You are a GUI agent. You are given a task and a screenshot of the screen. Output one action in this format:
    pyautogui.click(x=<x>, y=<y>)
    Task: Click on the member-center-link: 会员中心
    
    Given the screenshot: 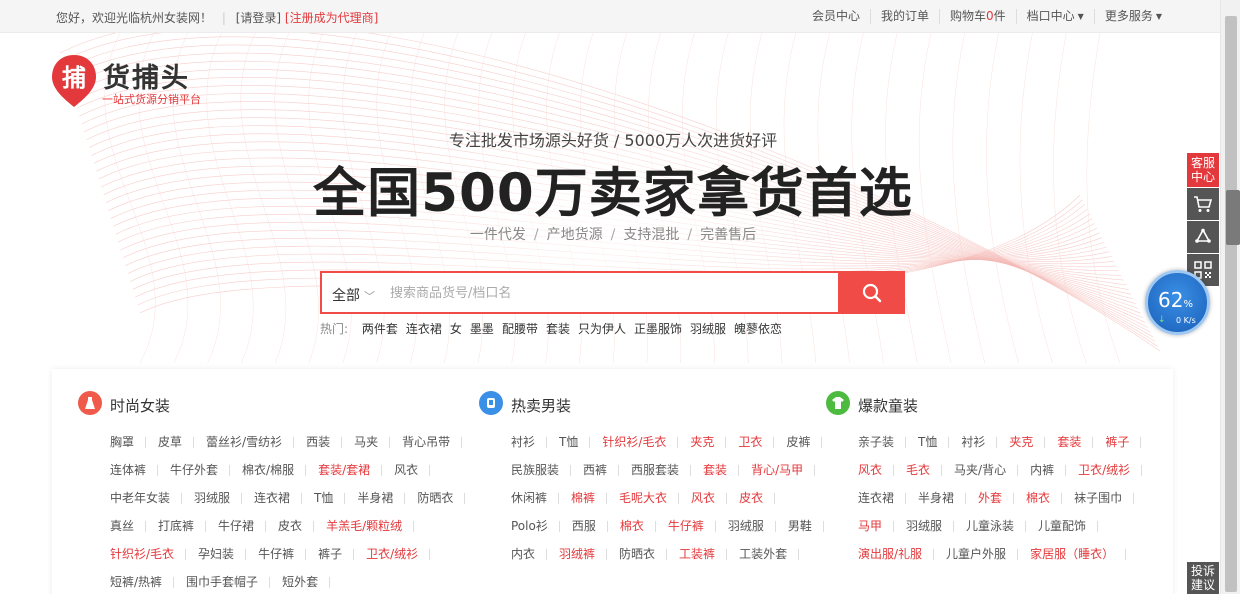 What is the action you would take?
    pyautogui.click(x=836, y=16)
    